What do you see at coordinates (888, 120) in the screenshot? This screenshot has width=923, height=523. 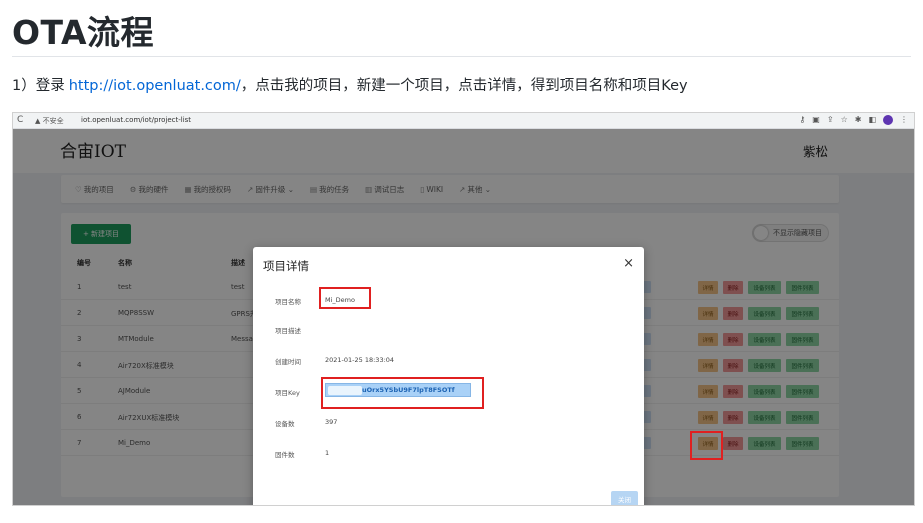 I see `profile-avatar` at bounding box center [888, 120].